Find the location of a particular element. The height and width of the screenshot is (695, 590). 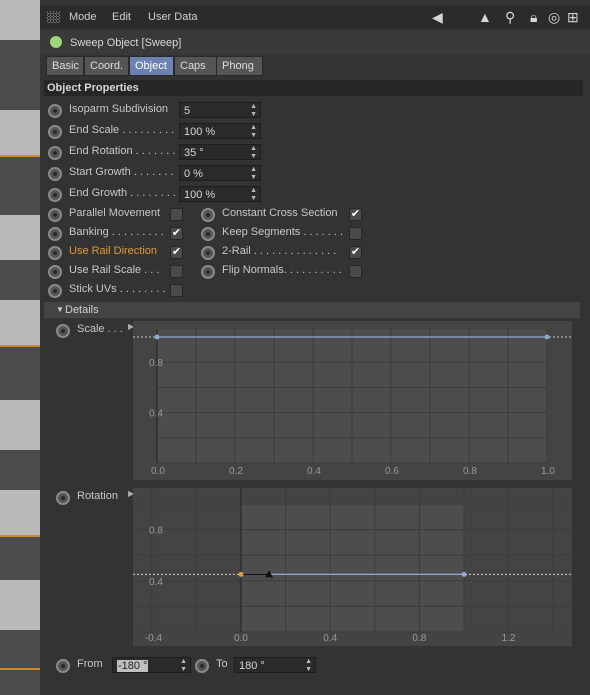

menu-edit: Edit is located at coordinates (121, 17).